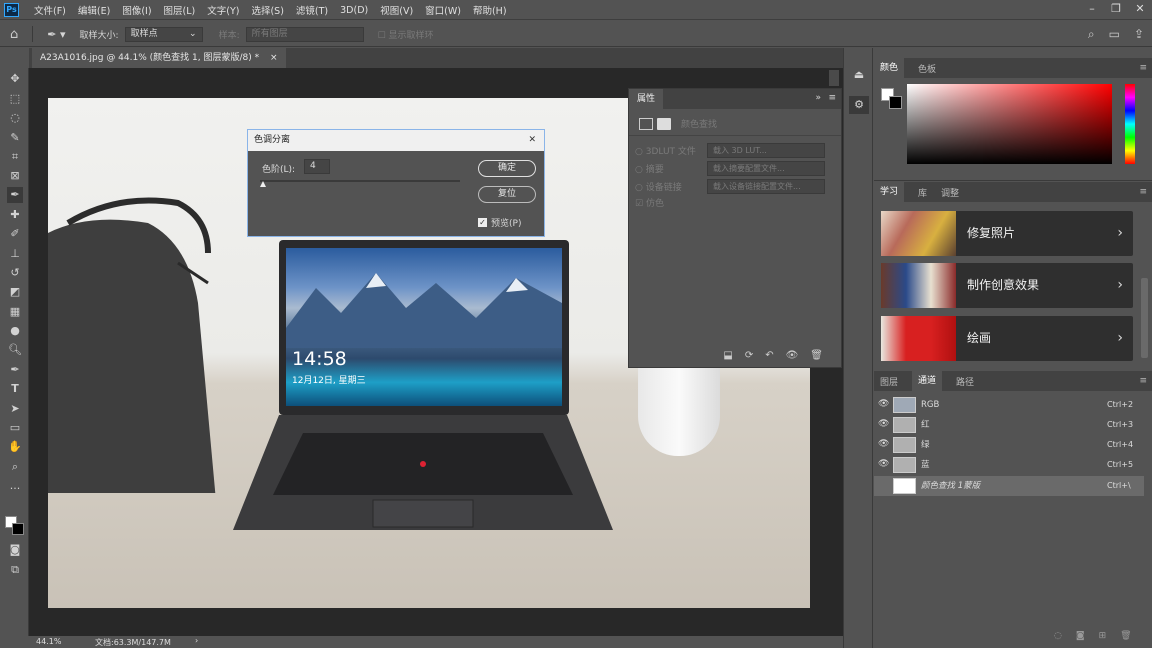 The image size is (1152, 648). I want to click on tab-layers: 图层, so click(889, 381).